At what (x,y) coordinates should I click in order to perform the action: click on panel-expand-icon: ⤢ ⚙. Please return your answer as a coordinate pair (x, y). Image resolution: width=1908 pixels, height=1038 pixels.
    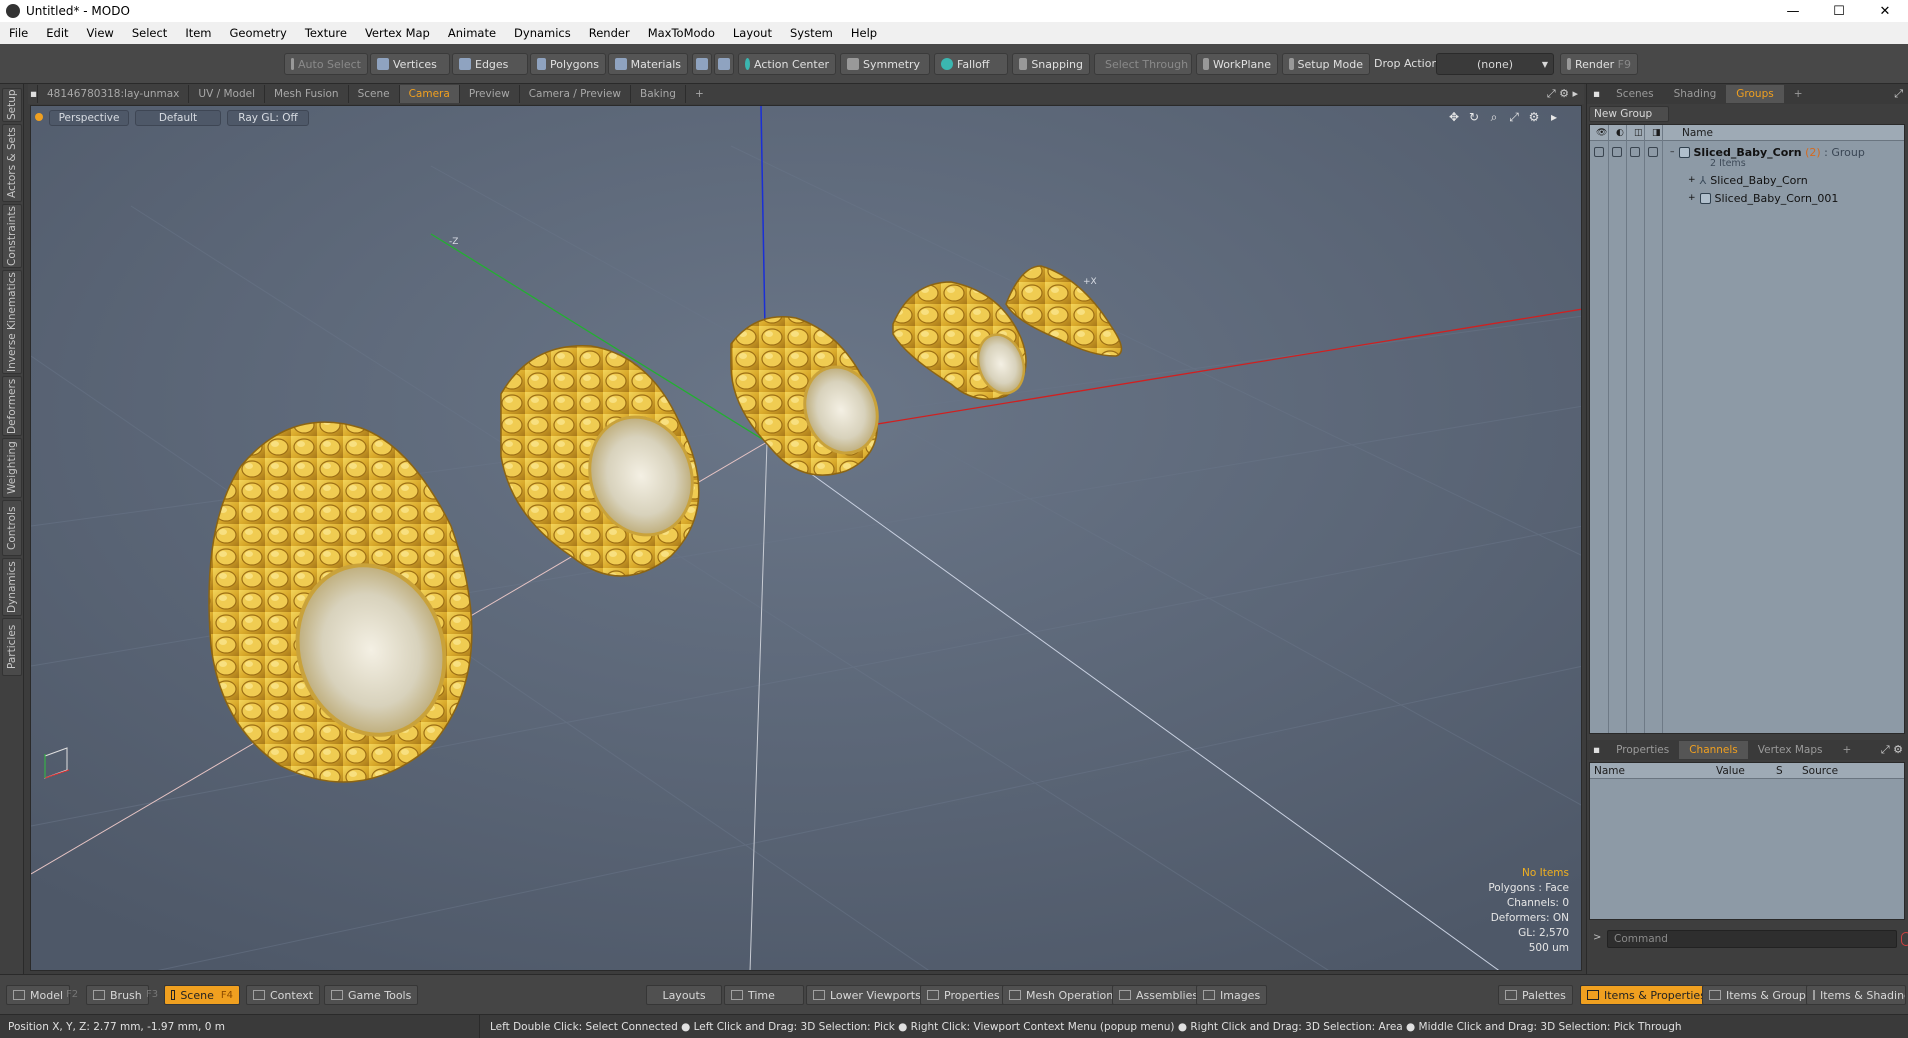
    Looking at the image, I should click on (1892, 750).